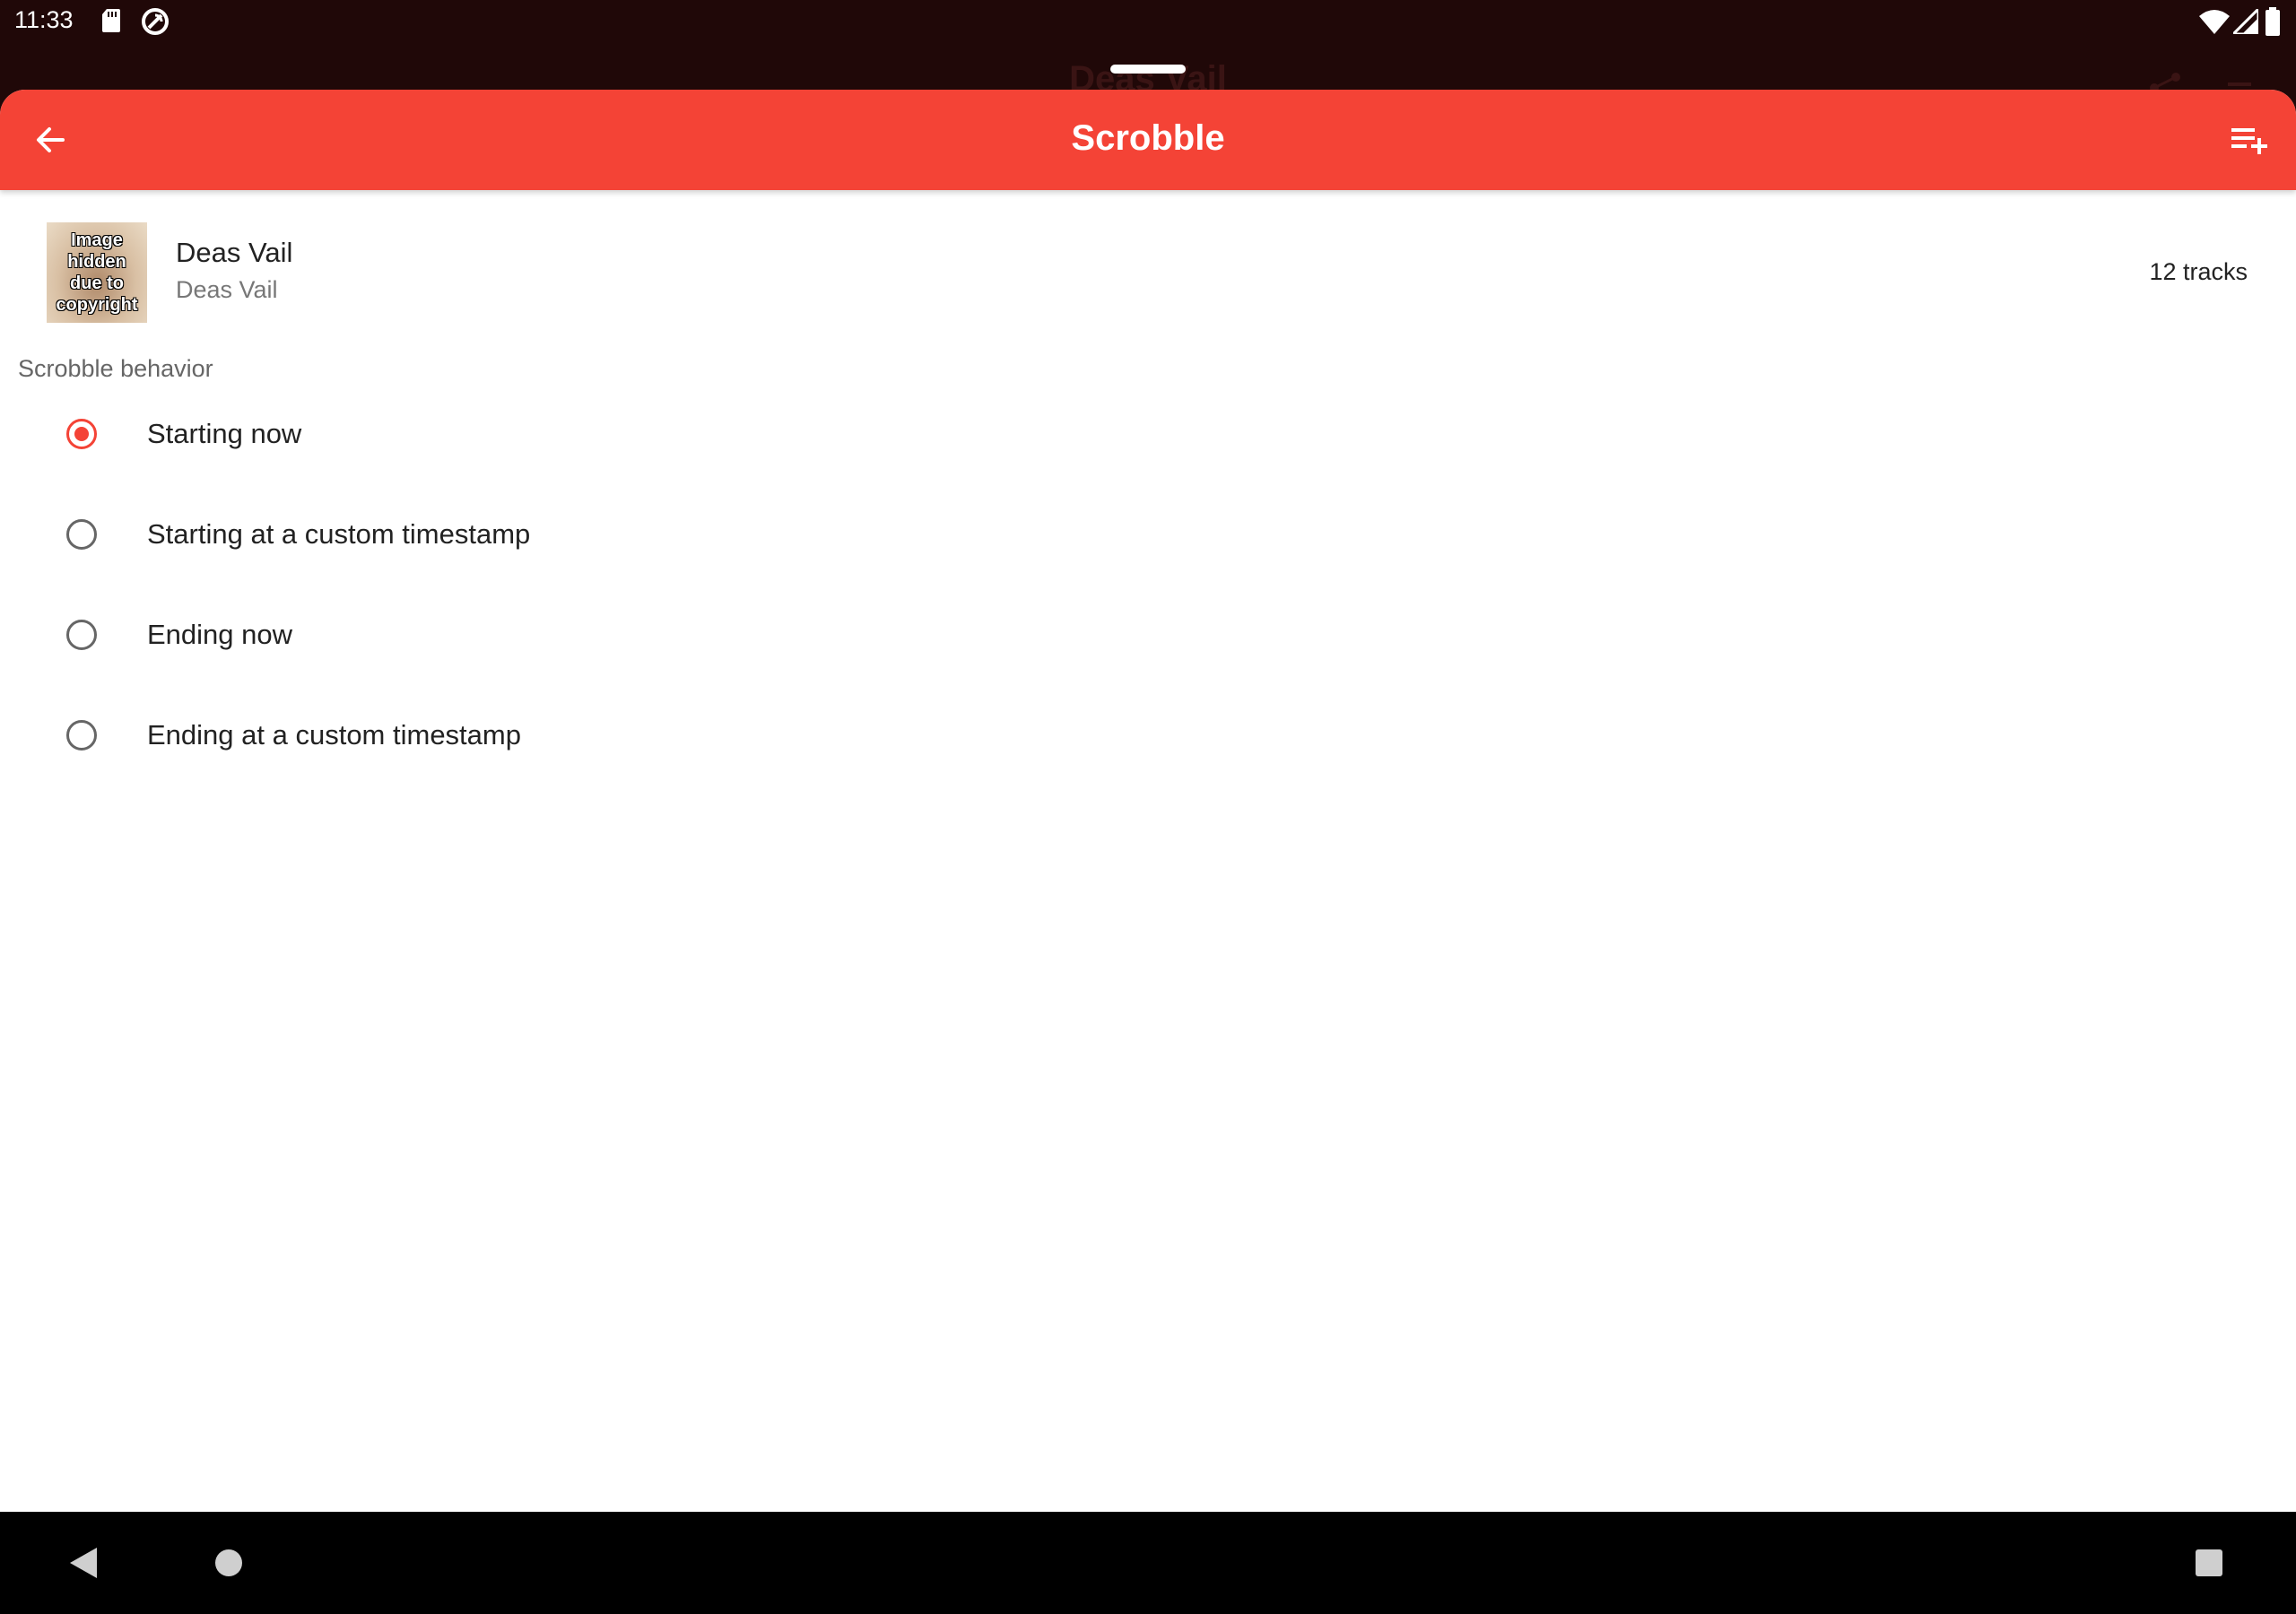  Describe the element at coordinates (339, 534) in the screenshot. I see `radio-label: Starting at a custom timestamp` at that location.